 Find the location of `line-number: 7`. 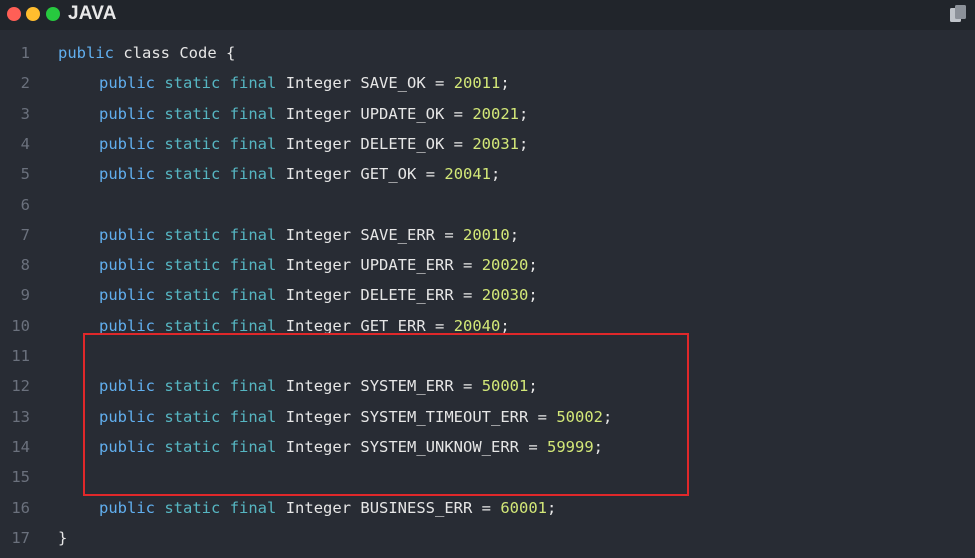

line-number: 7 is located at coordinates (25, 234).